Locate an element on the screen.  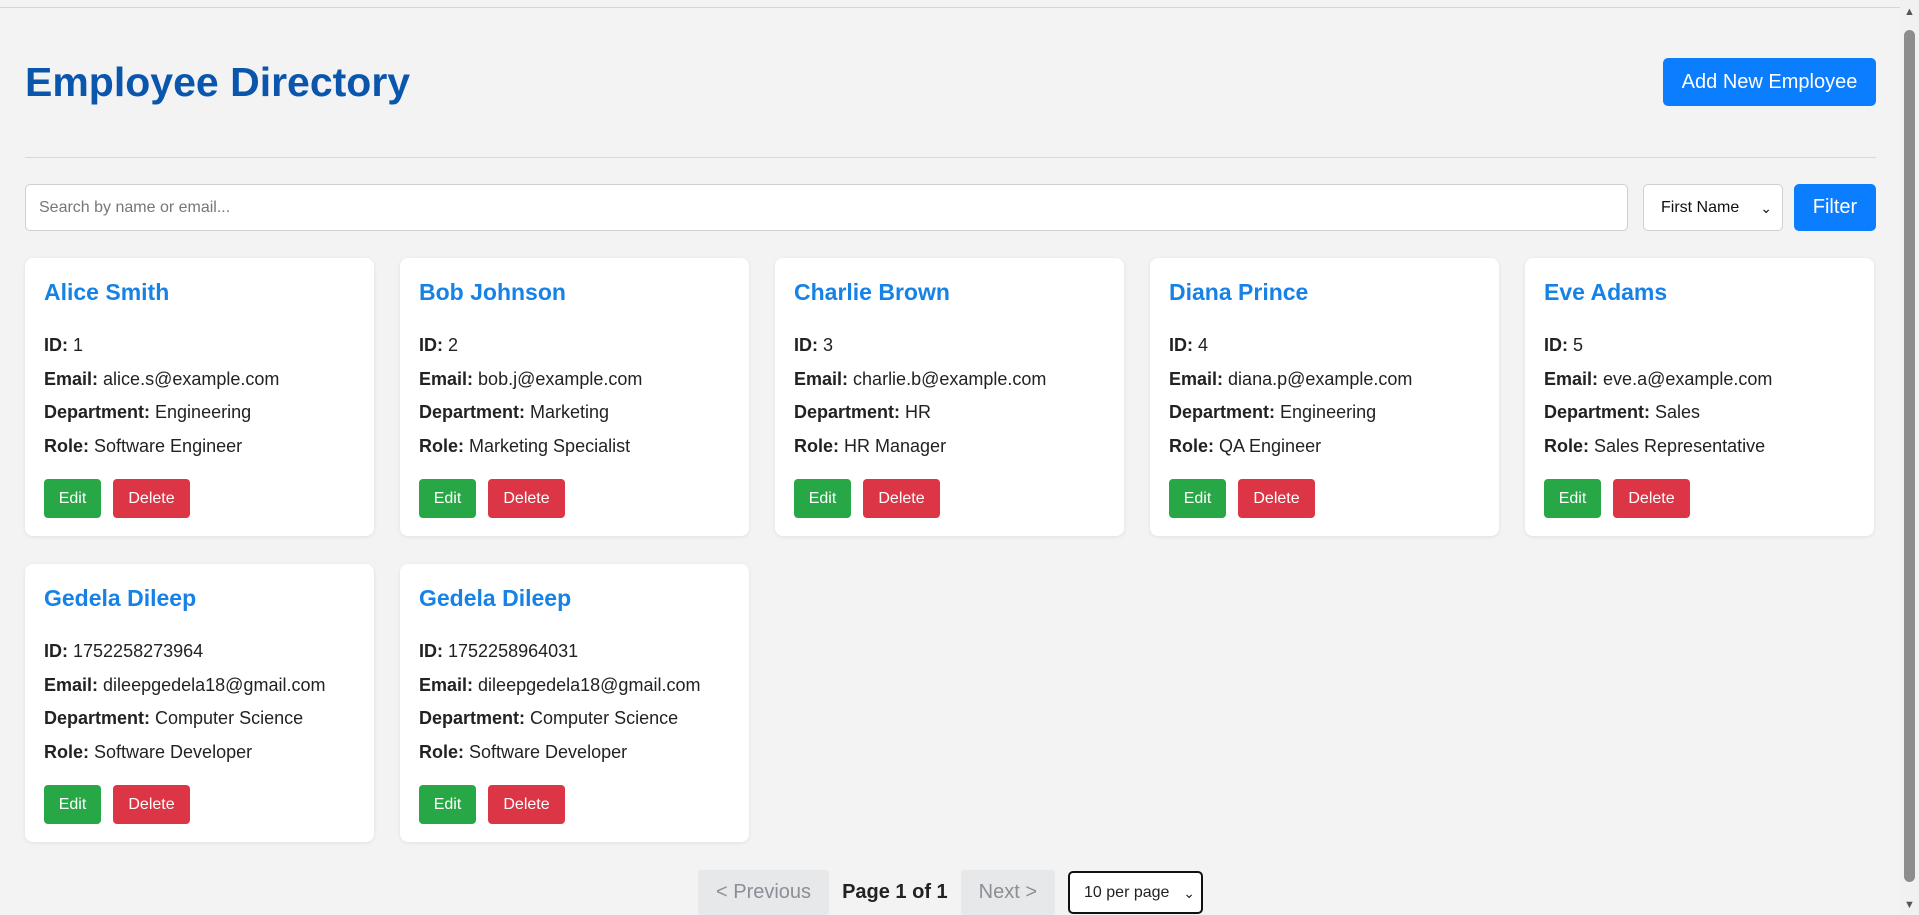
employee-email-row: Email: charlie.b@example.com is located at coordinates (949, 380).